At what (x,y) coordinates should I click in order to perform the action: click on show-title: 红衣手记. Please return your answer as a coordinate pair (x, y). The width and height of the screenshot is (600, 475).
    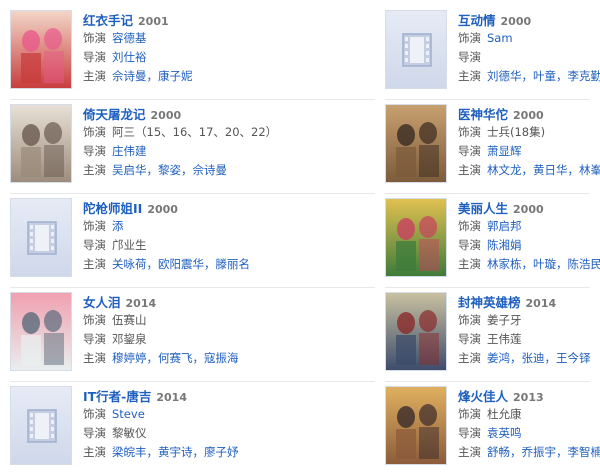
    Looking at the image, I should click on (108, 20).